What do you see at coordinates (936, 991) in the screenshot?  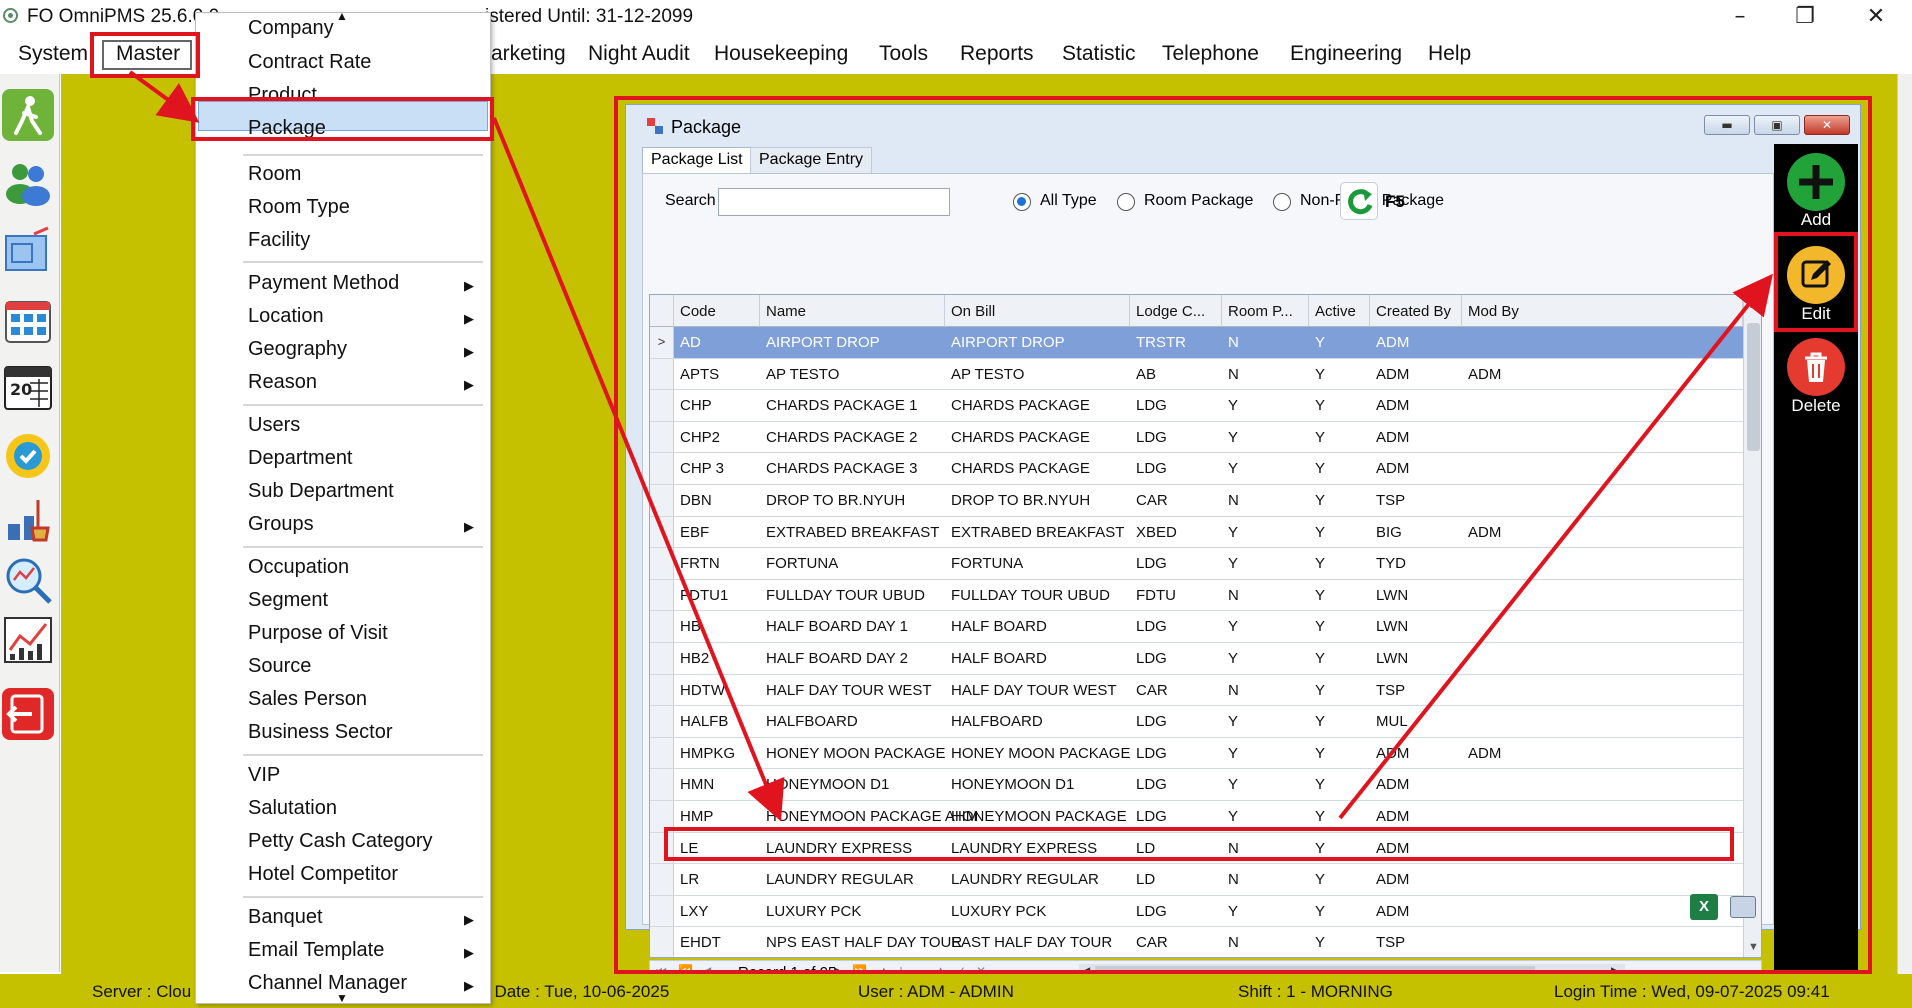 I see `status-user: User : ADM - ADMIN` at bounding box center [936, 991].